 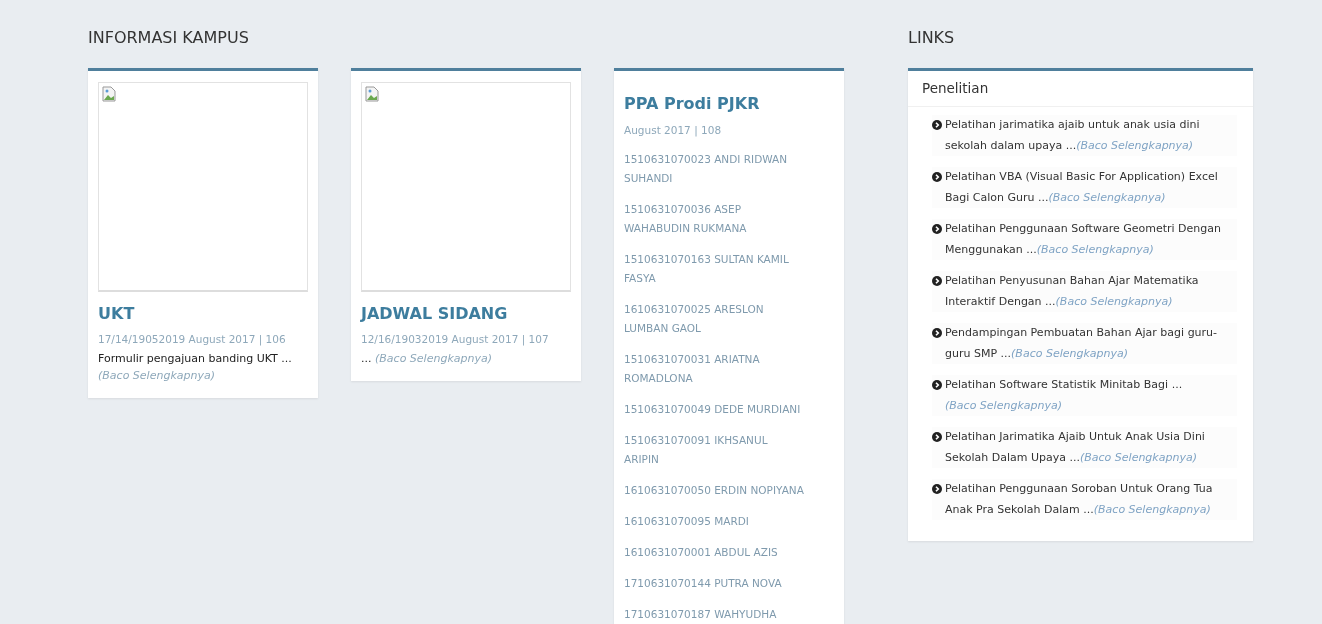 I want to click on section-heading: INFORMASI KAMPUS, so click(x=168, y=37).